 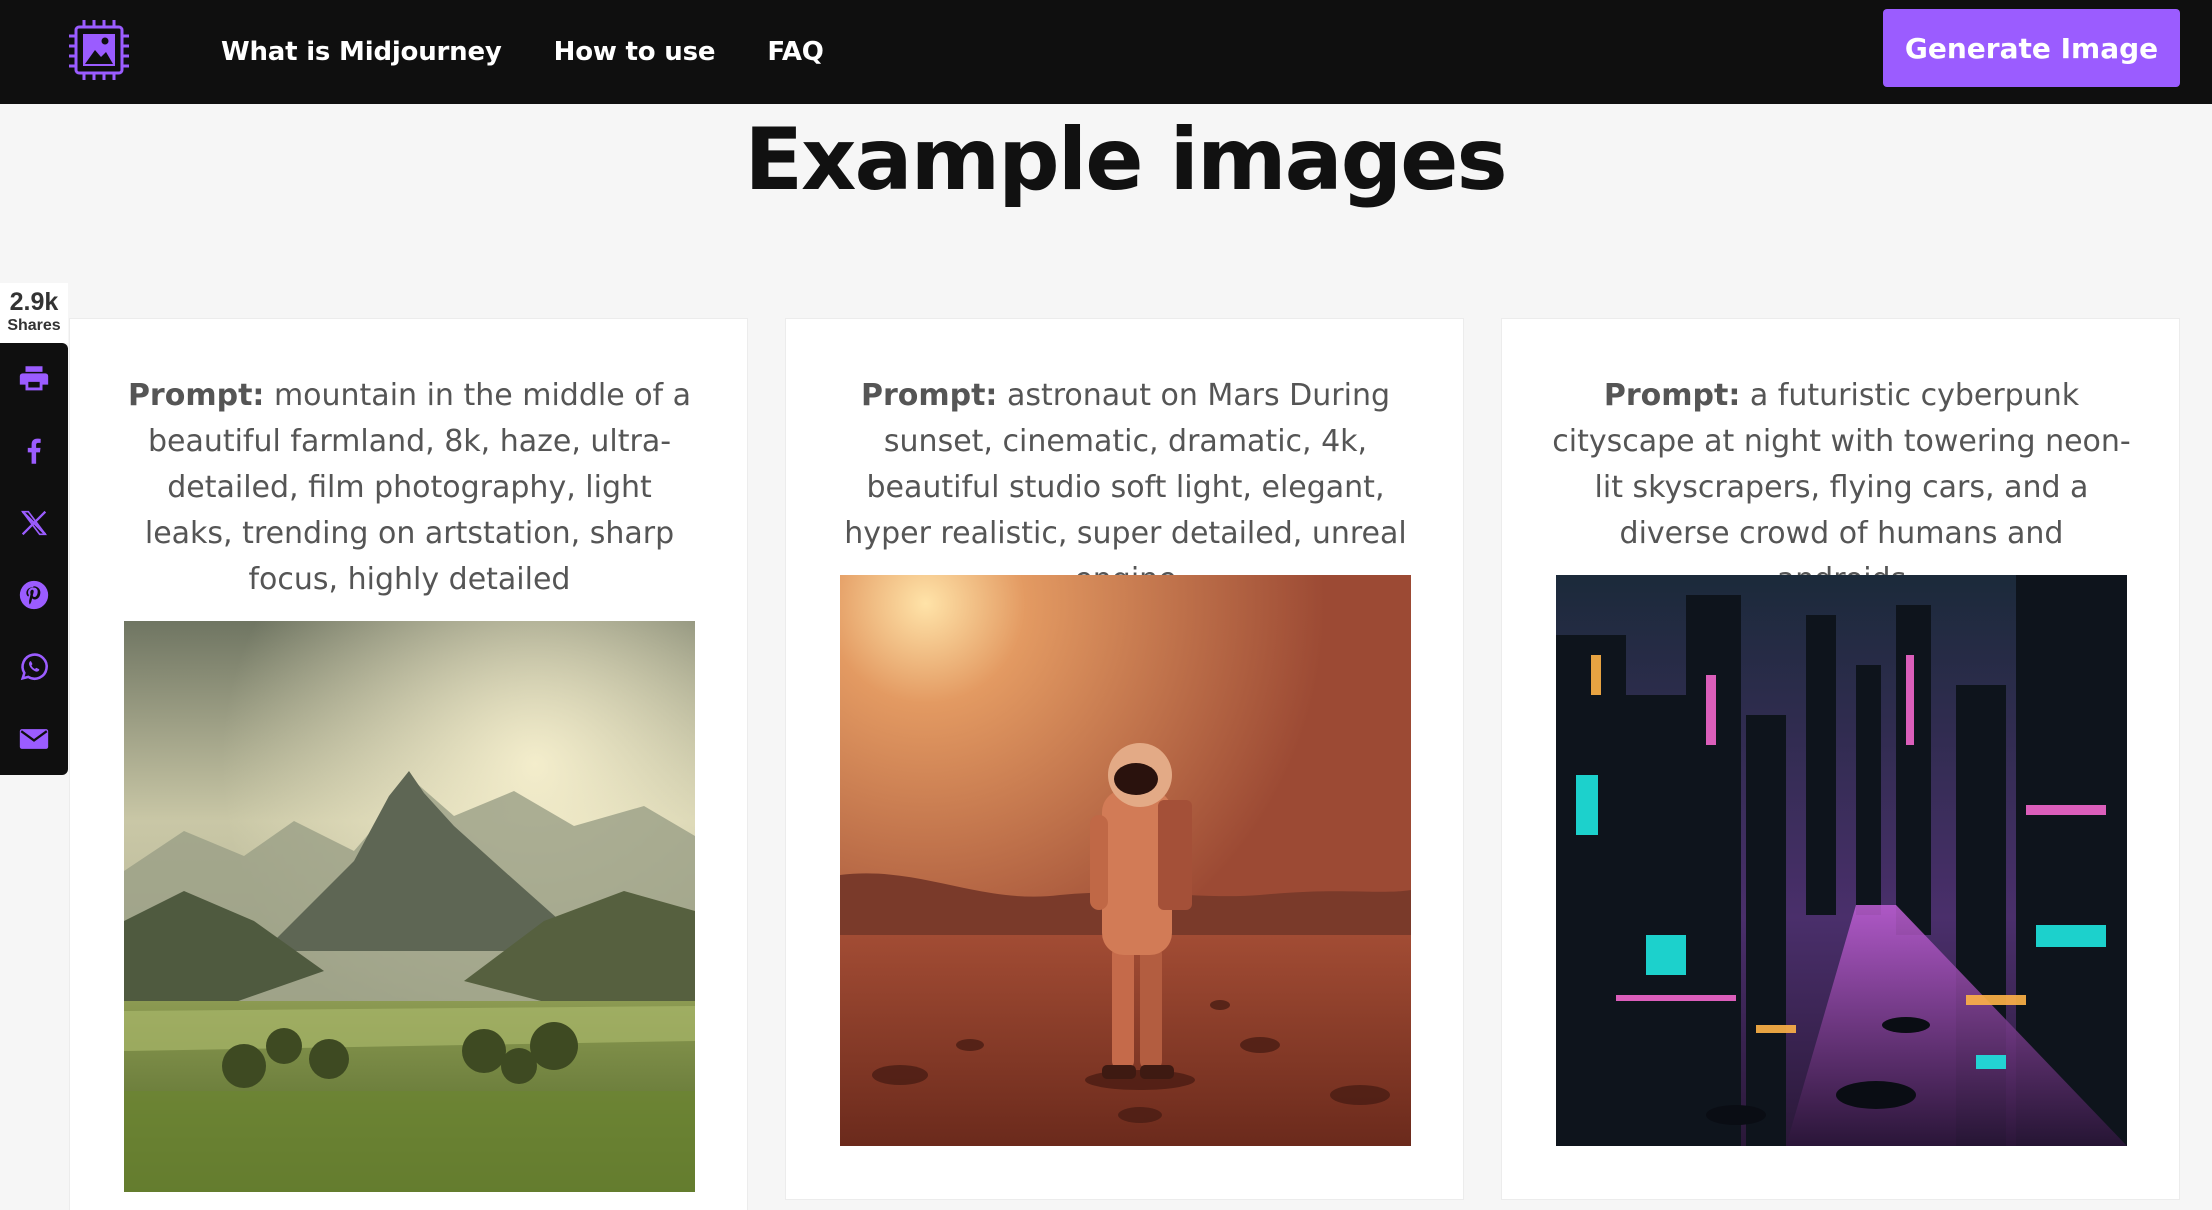 I want to click on pinterest-icon, so click(x=34, y=595).